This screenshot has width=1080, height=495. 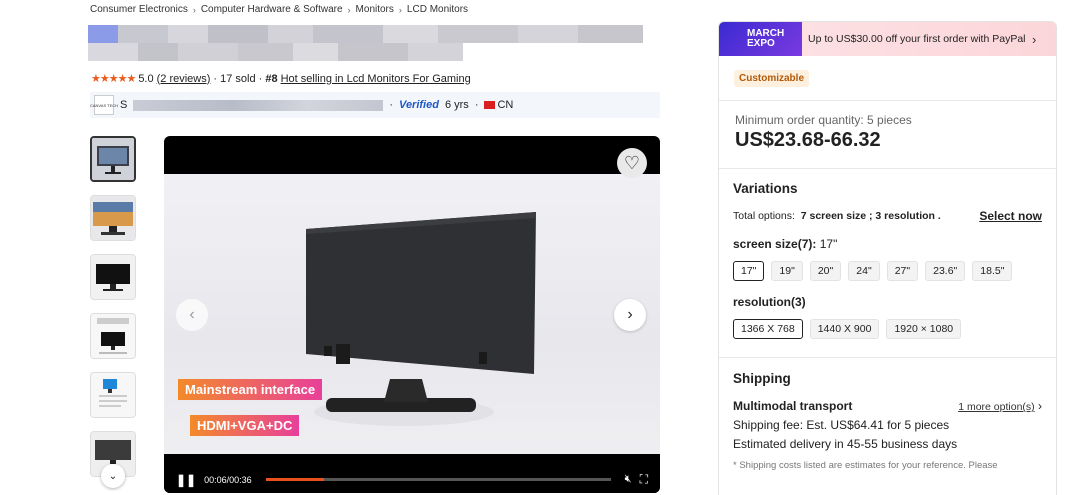 I want to click on thumbnail-strip, so click(x=113, y=313).